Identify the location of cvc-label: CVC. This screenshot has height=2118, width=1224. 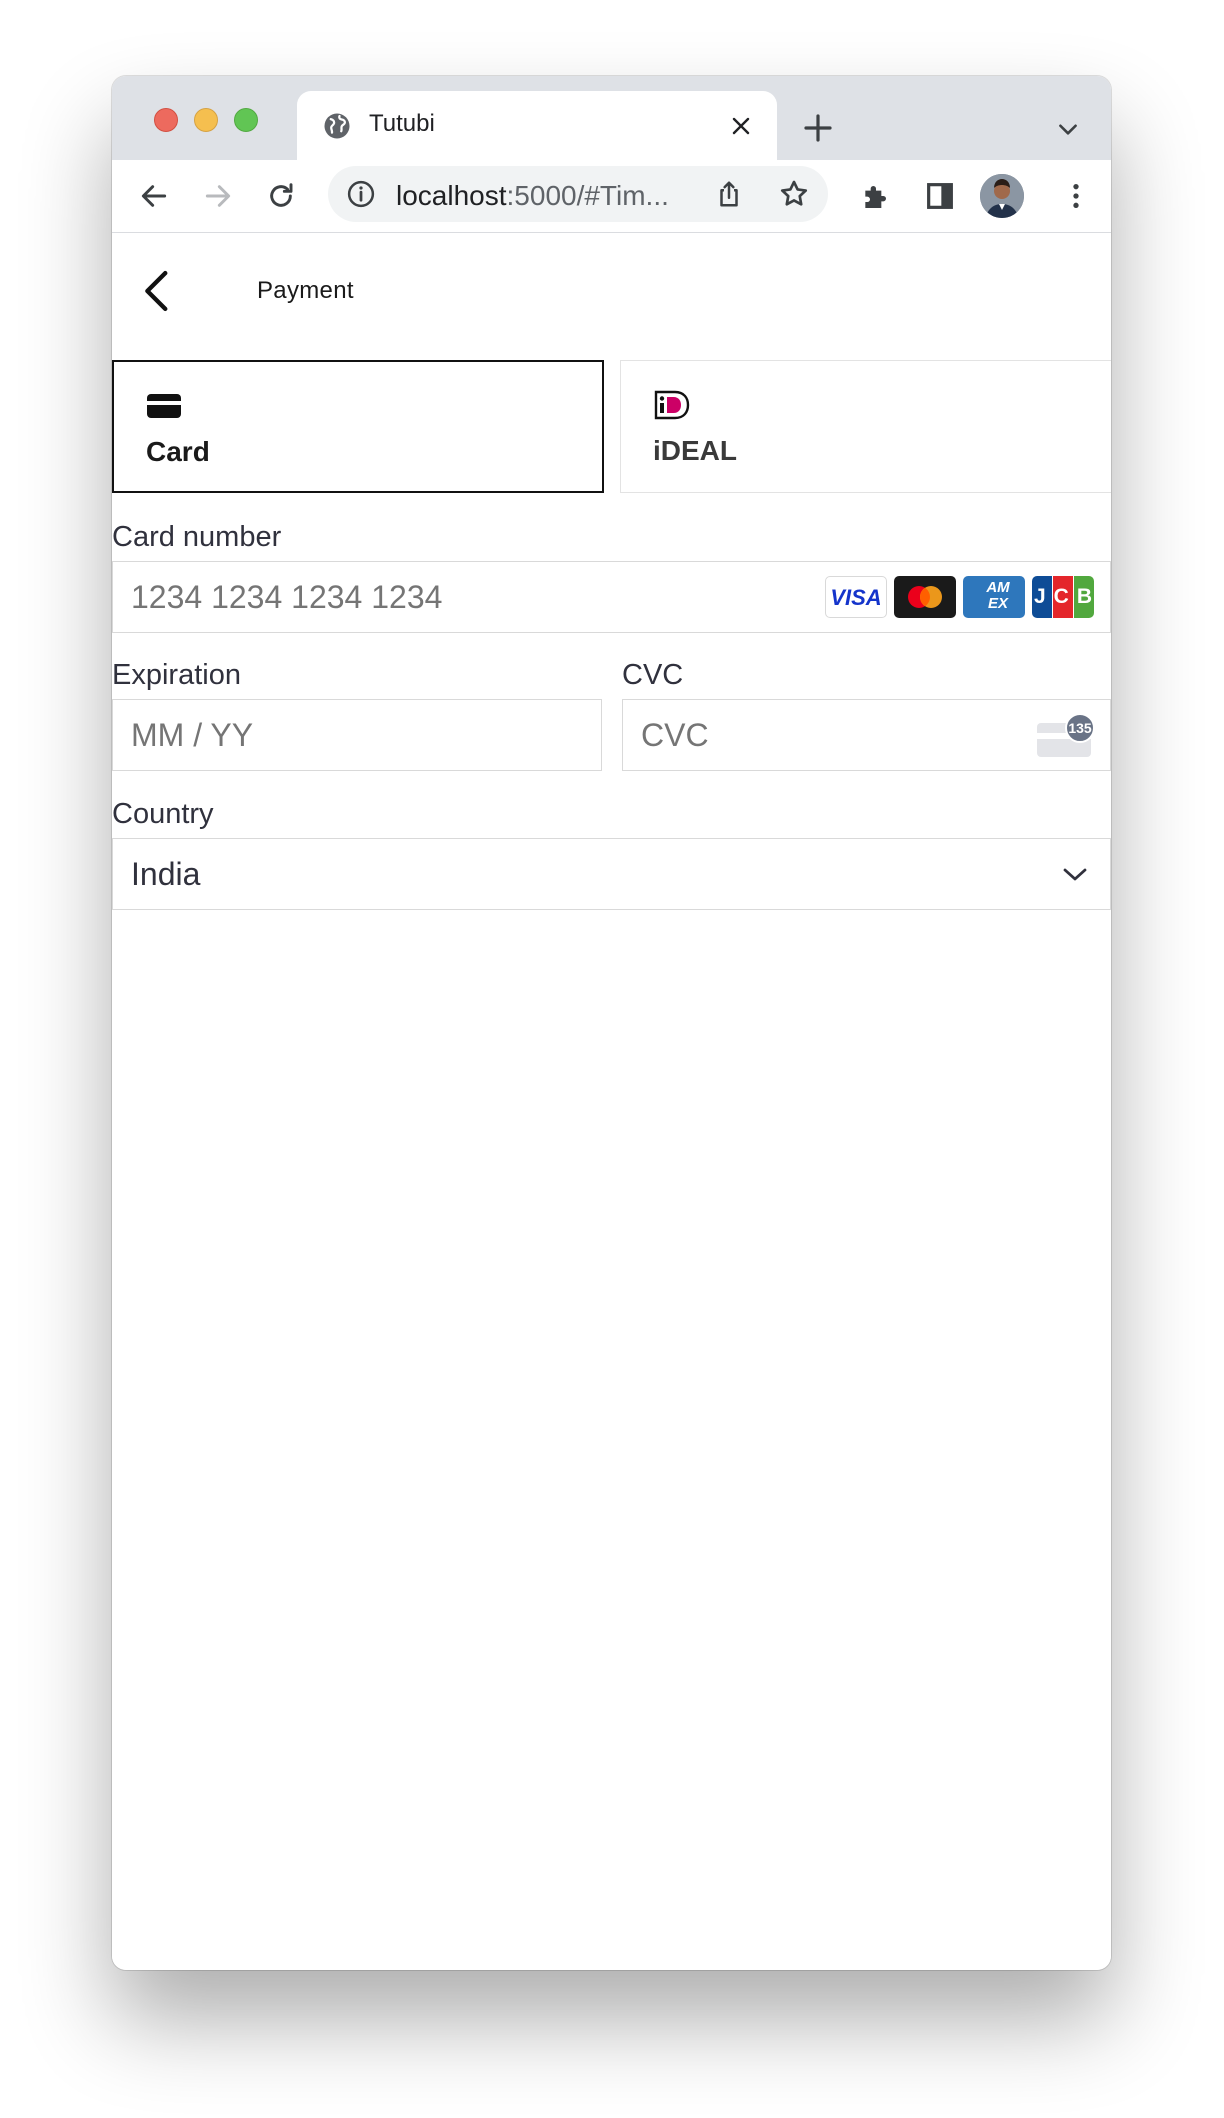
(653, 675).